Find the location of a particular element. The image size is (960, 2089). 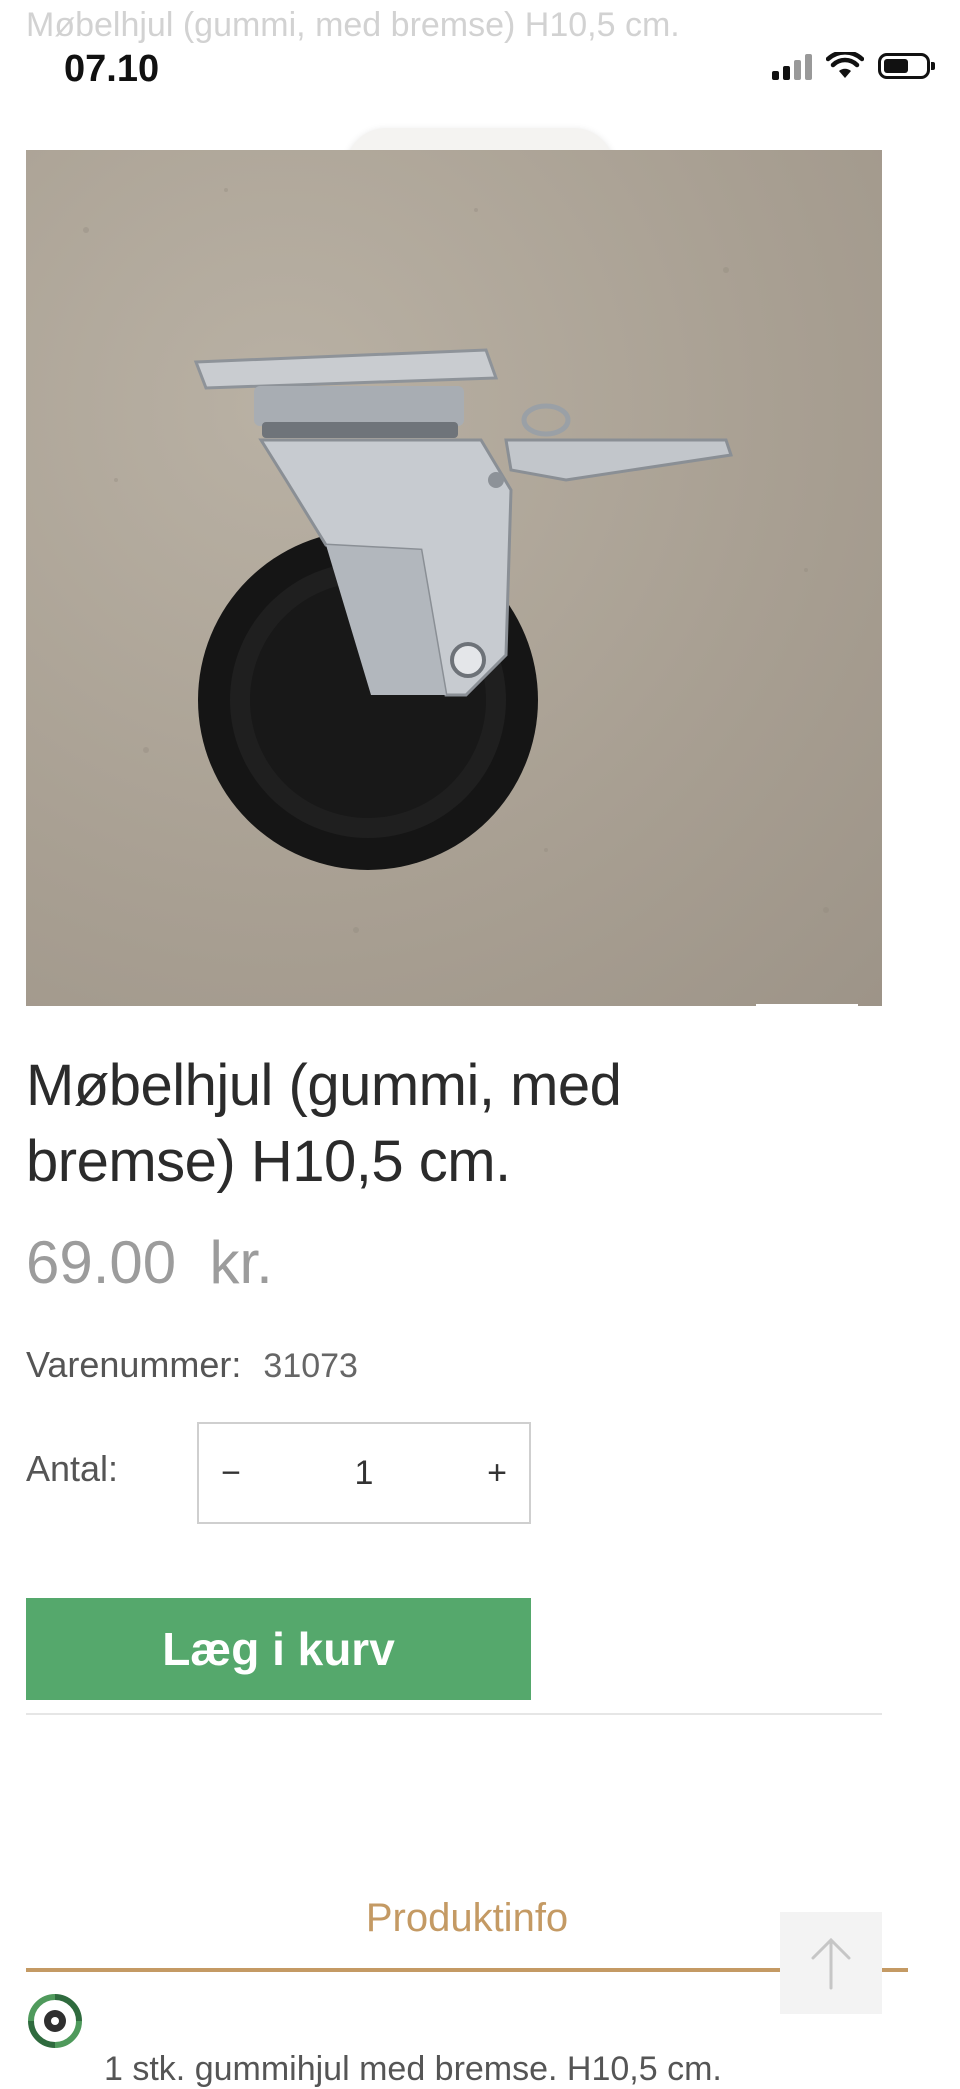

sku-row: Varenummer: 31073 is located at coordinates (192, 1365).